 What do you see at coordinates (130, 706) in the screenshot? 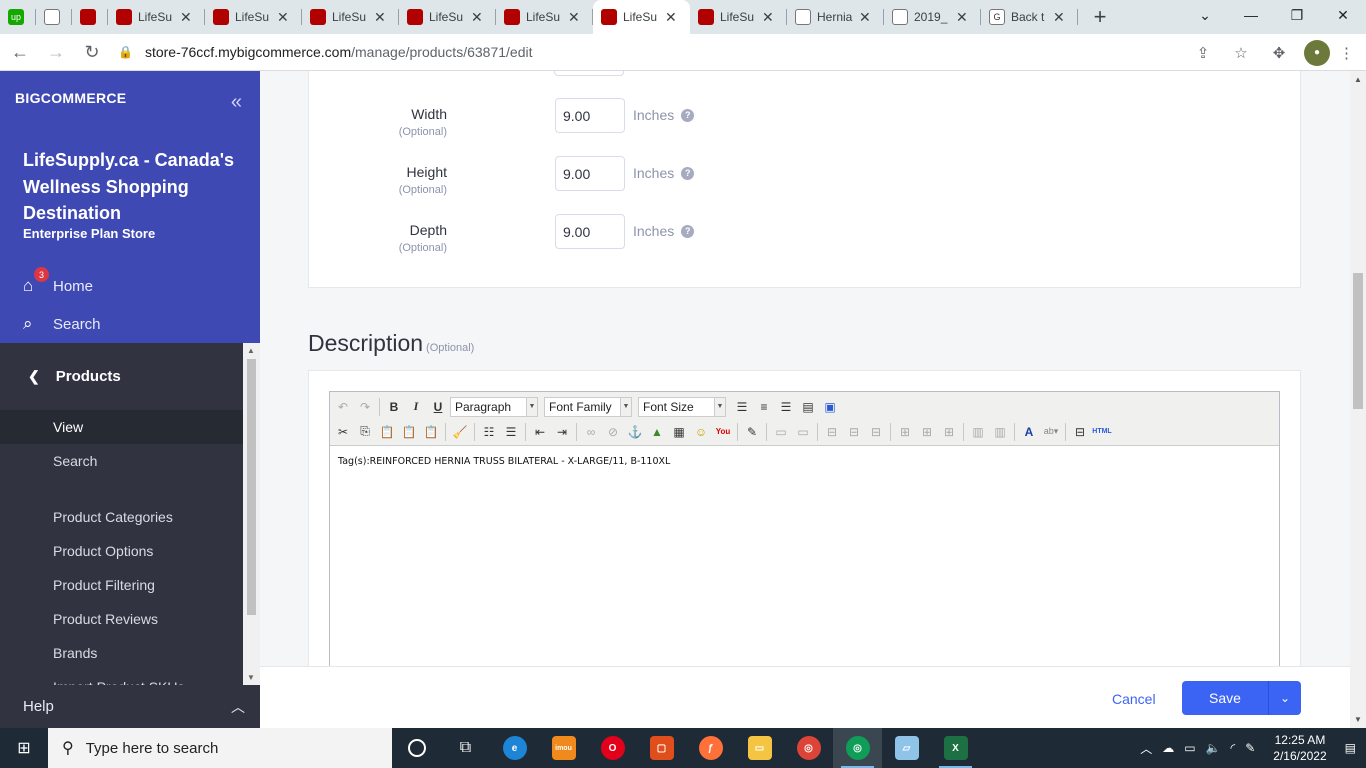
I see `sidebar-help: Help ︿` at bounding box center [130, 706].